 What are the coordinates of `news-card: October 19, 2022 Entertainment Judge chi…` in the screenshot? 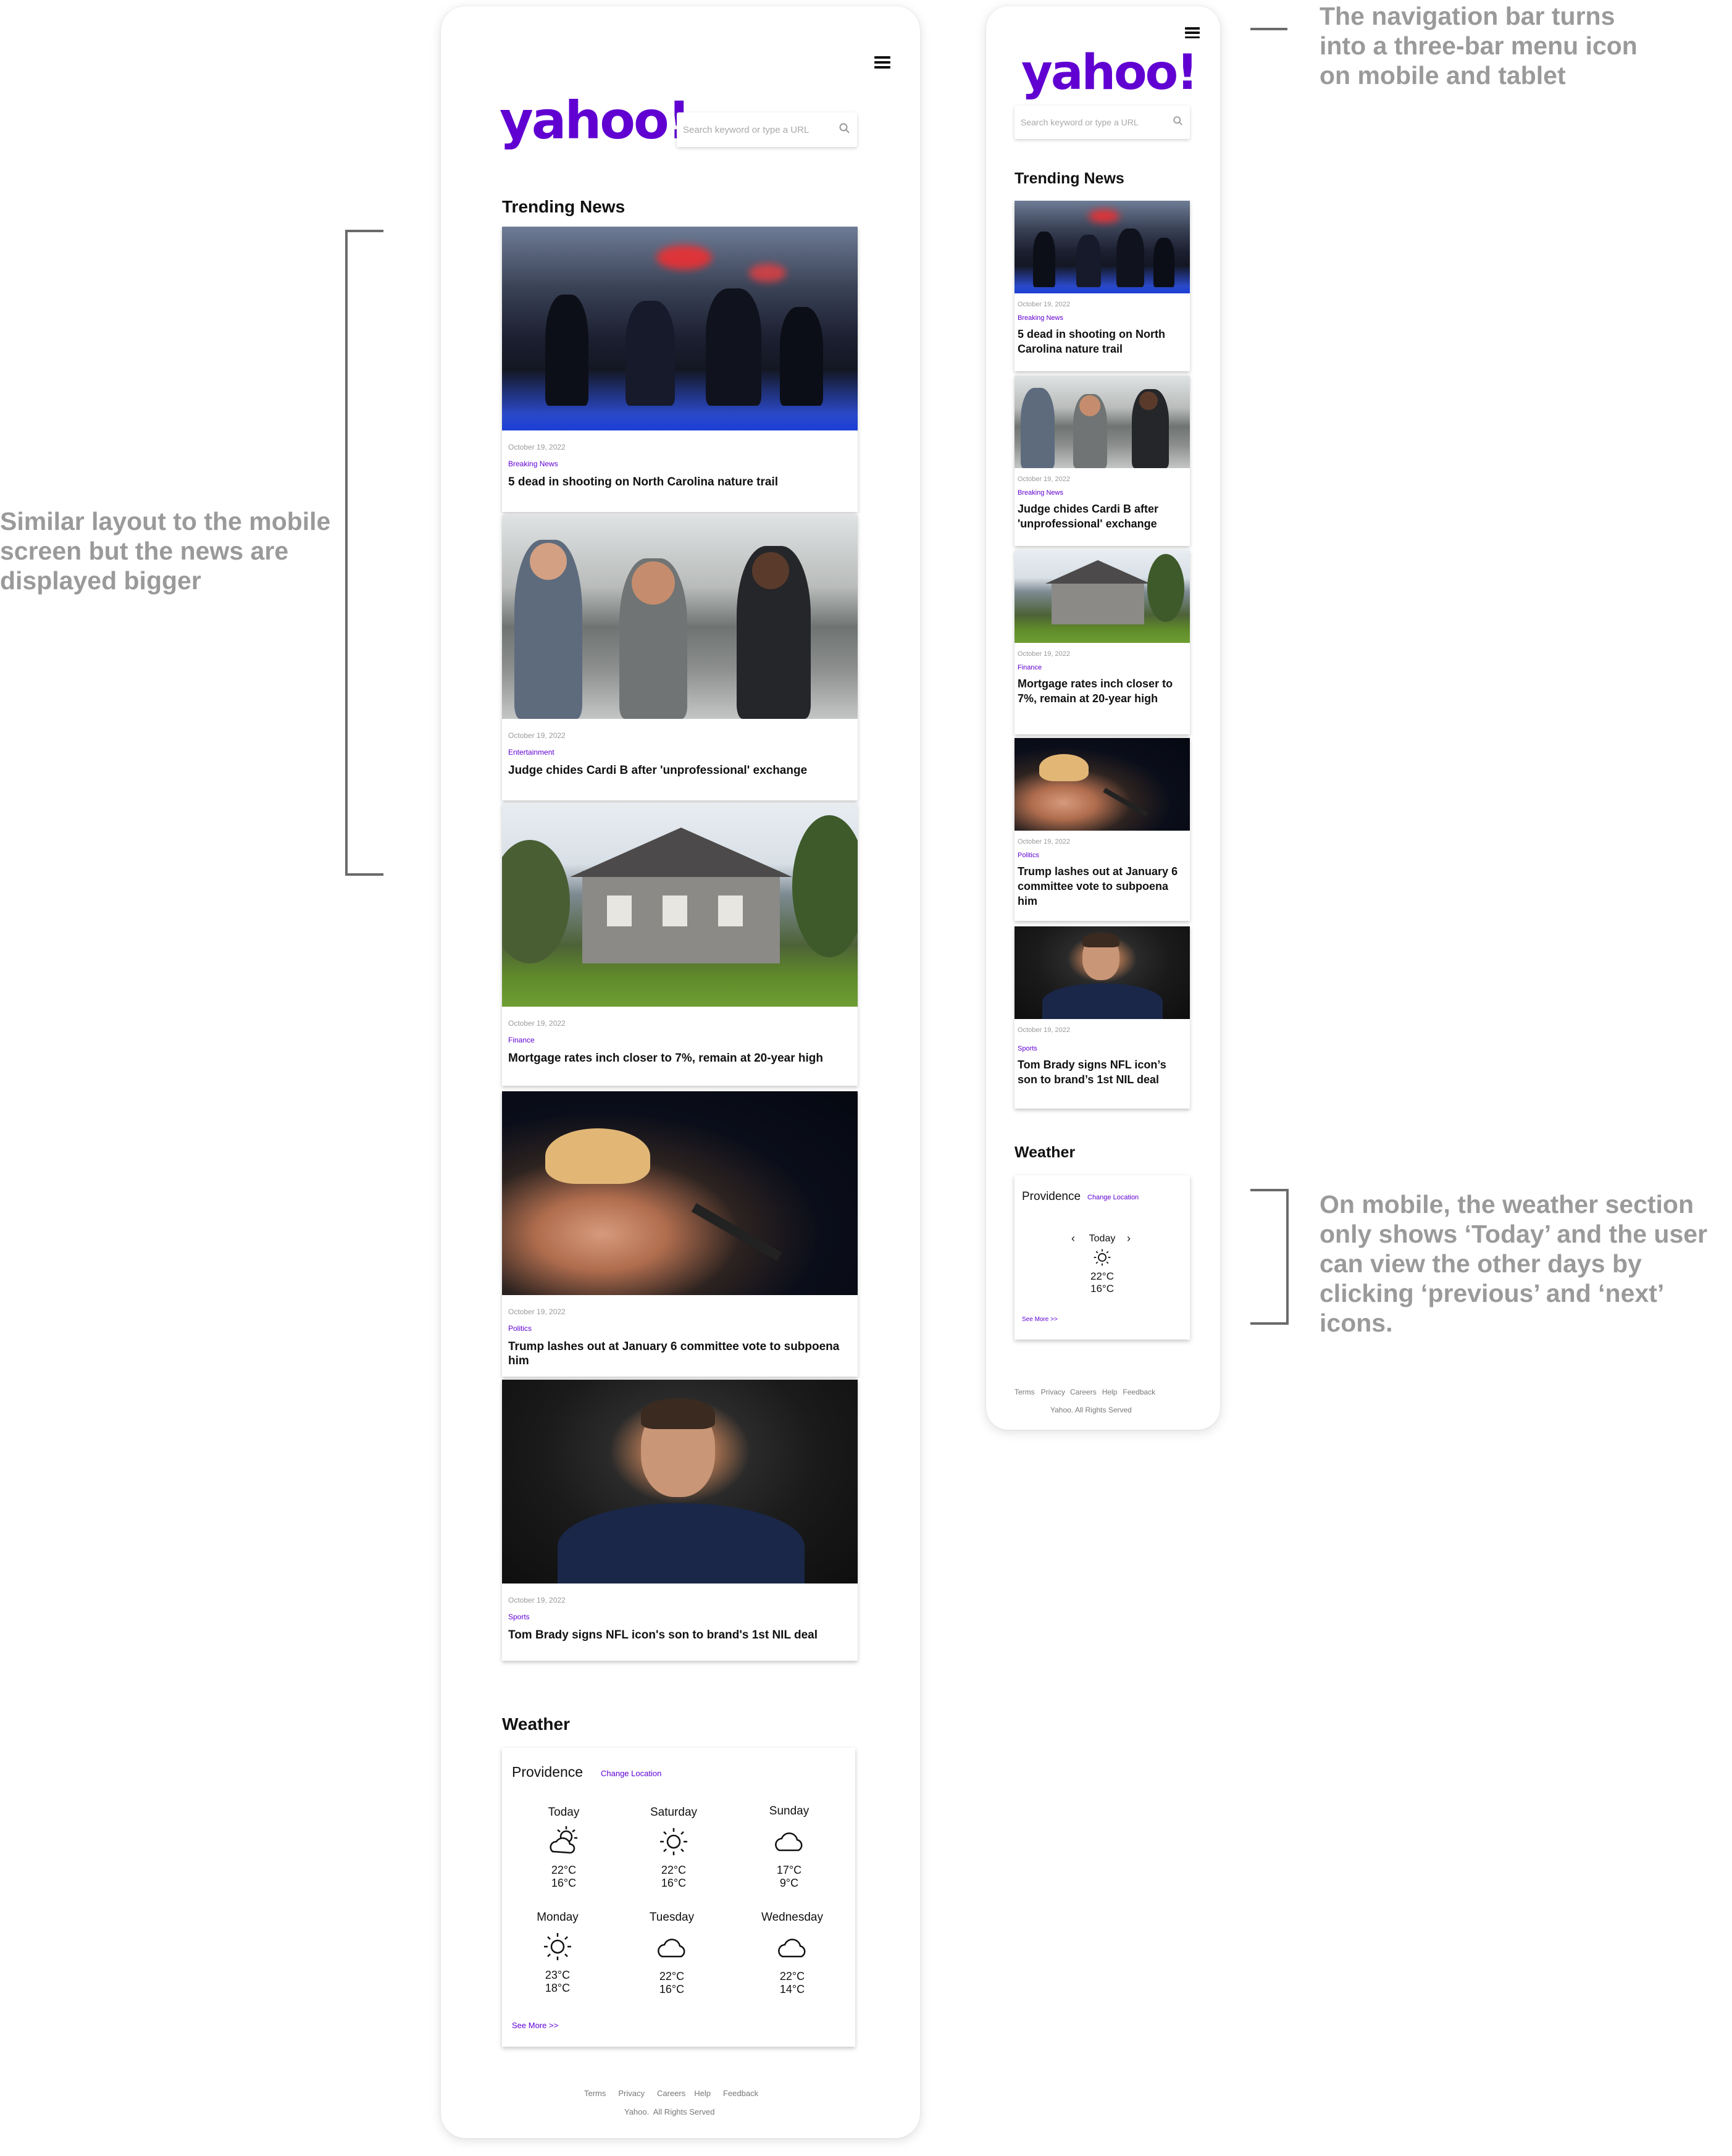 It's located at (680, 658).